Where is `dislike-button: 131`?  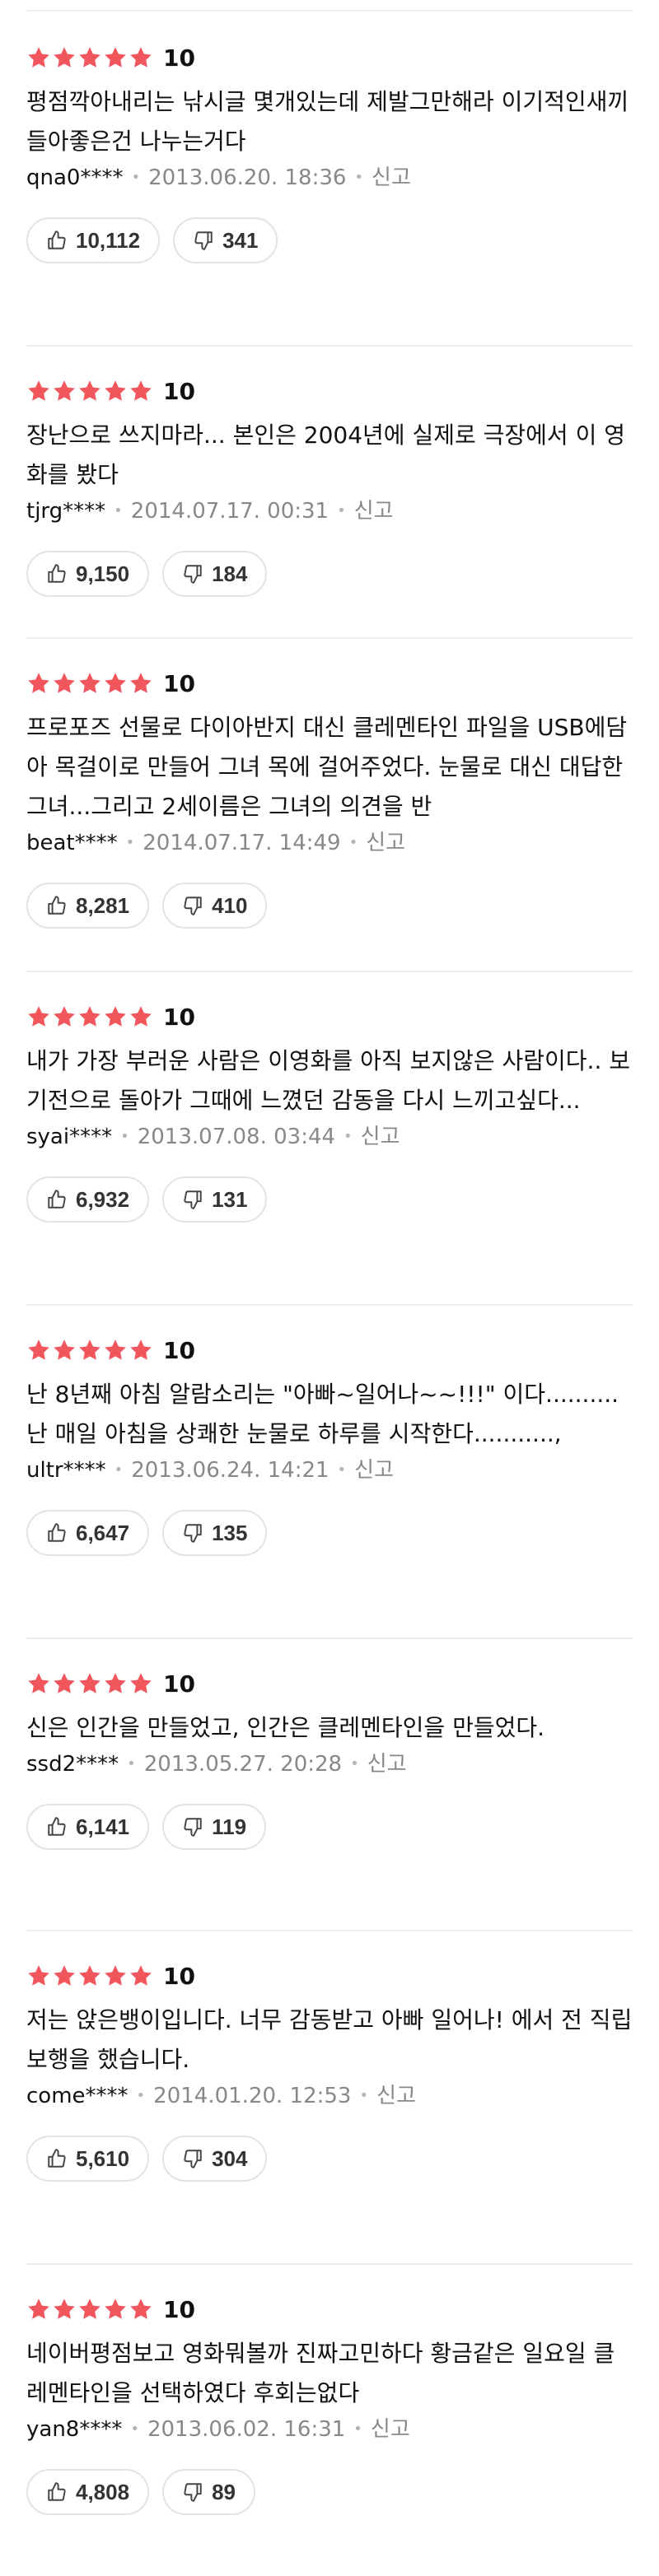
dislike-button: 131 is located at coordinates (215, 1199).